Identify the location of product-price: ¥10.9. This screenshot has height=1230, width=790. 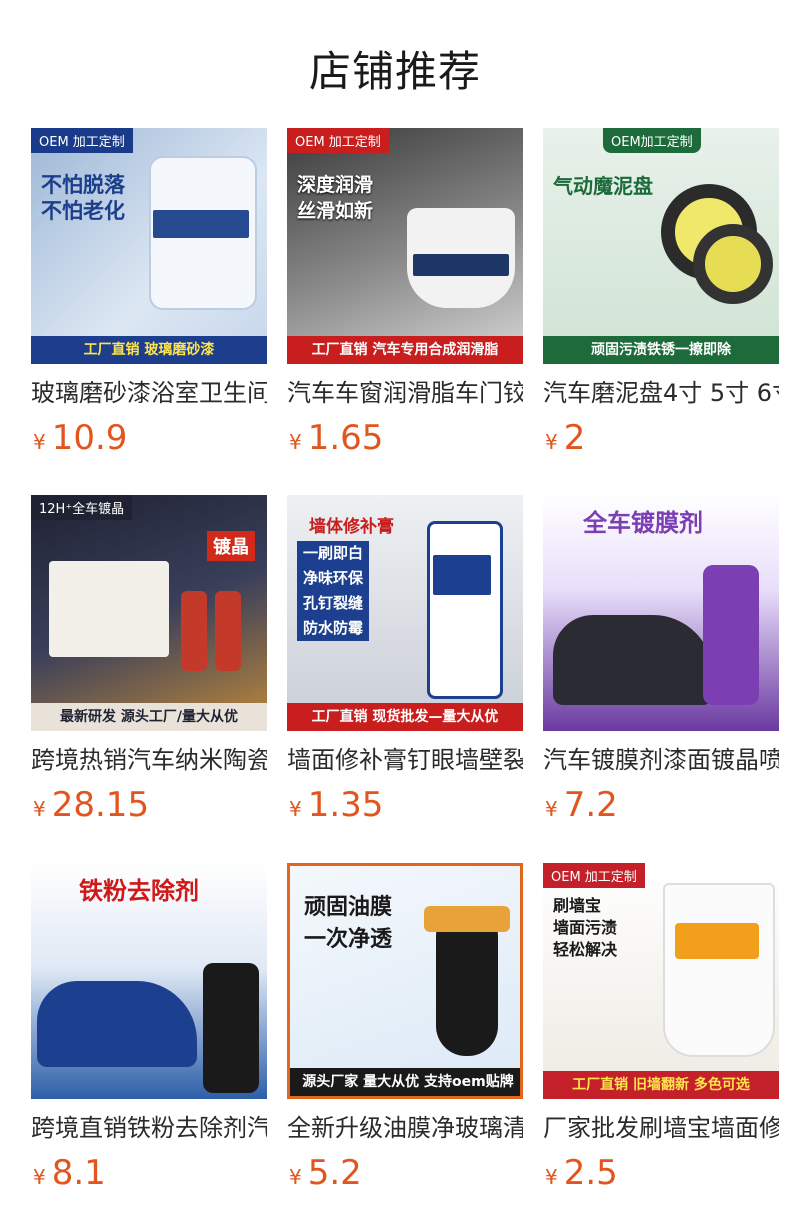
(80, 438).